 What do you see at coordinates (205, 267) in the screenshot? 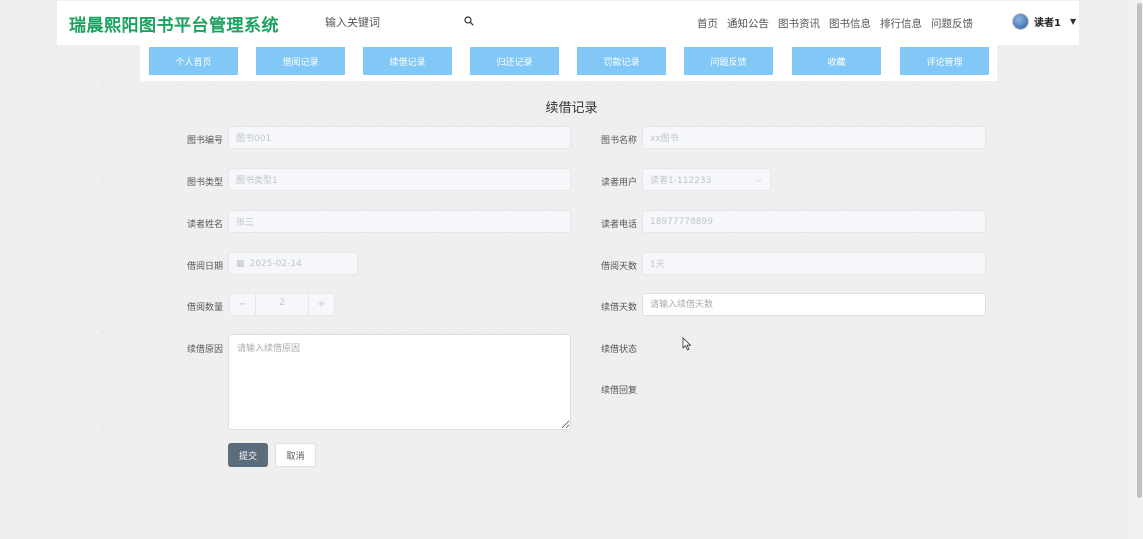
I see `borrow-date-label: 借阅日期` at bounding box center [205, 267].